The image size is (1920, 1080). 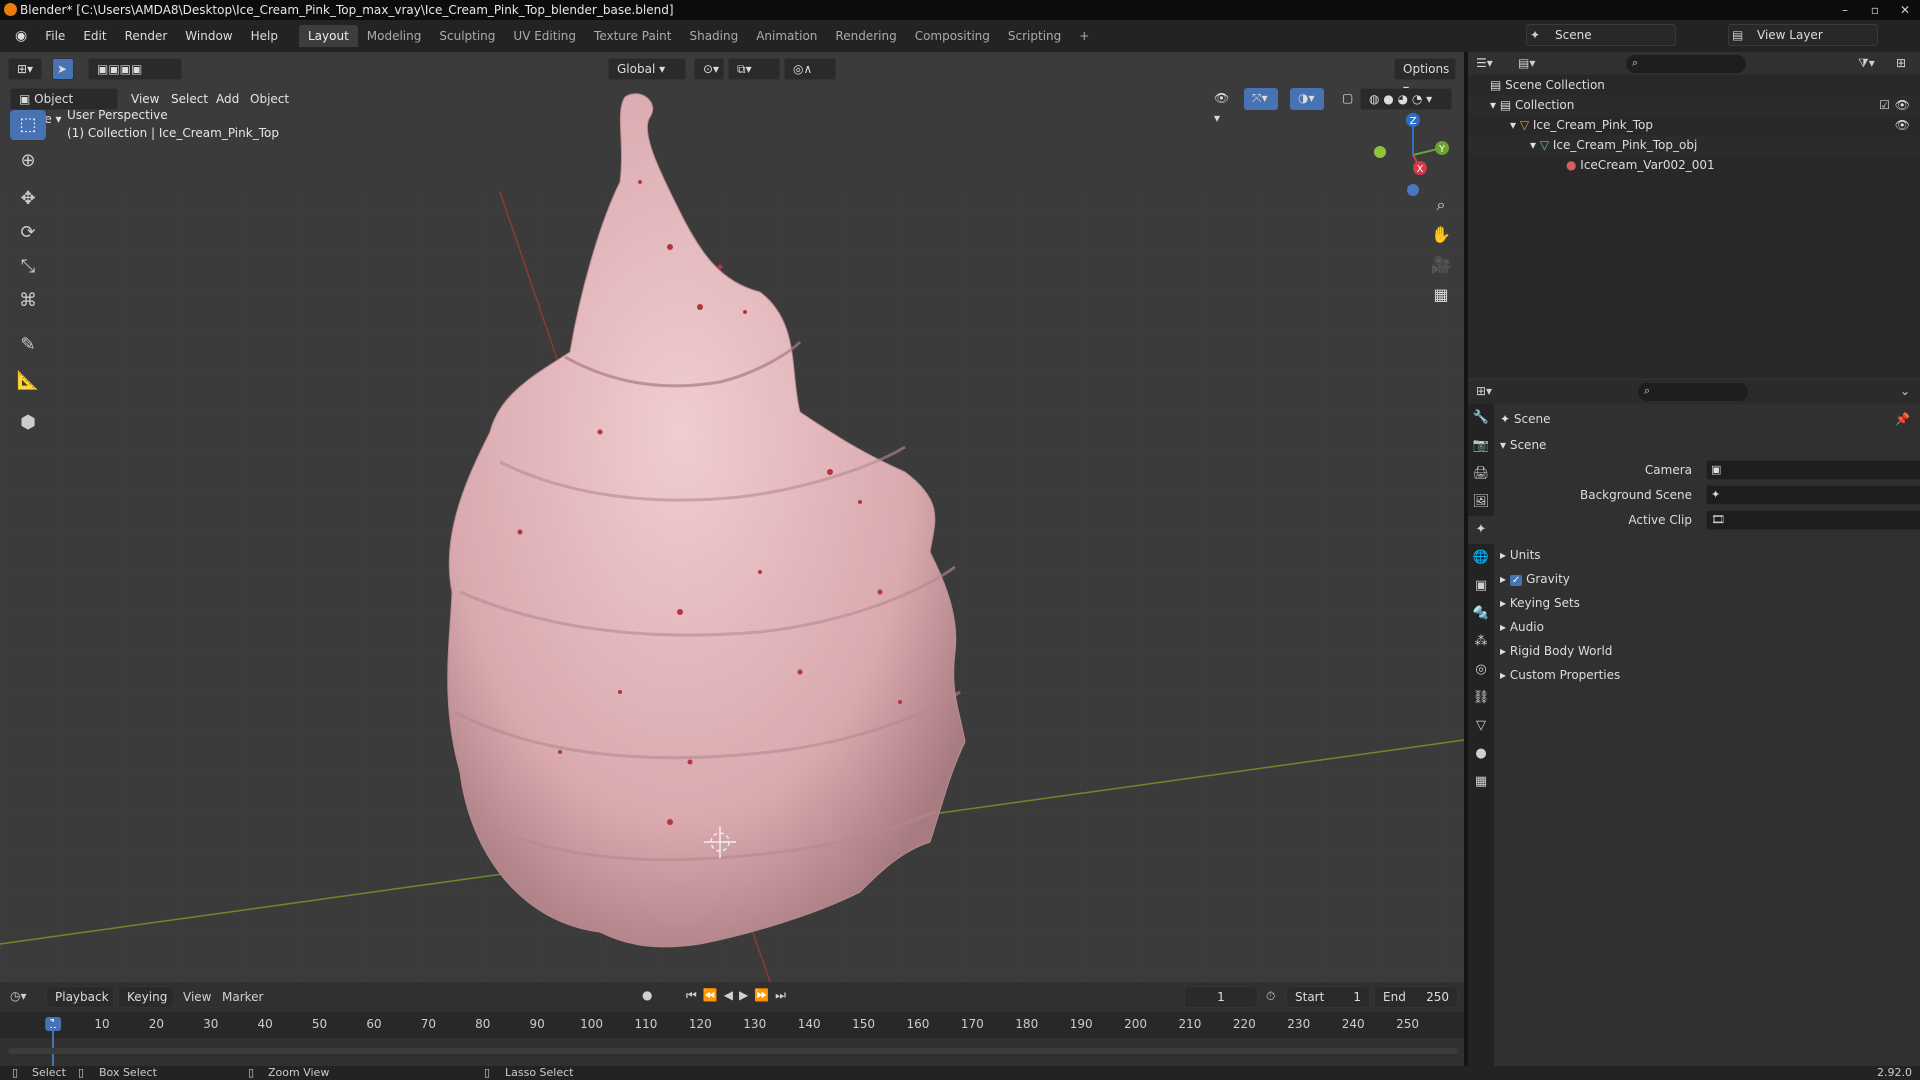 What do you see at coordinates (1222, 106) in the screenshot?
I see `visibility-icon: 👁▾` at bounding box center [1222, 106].